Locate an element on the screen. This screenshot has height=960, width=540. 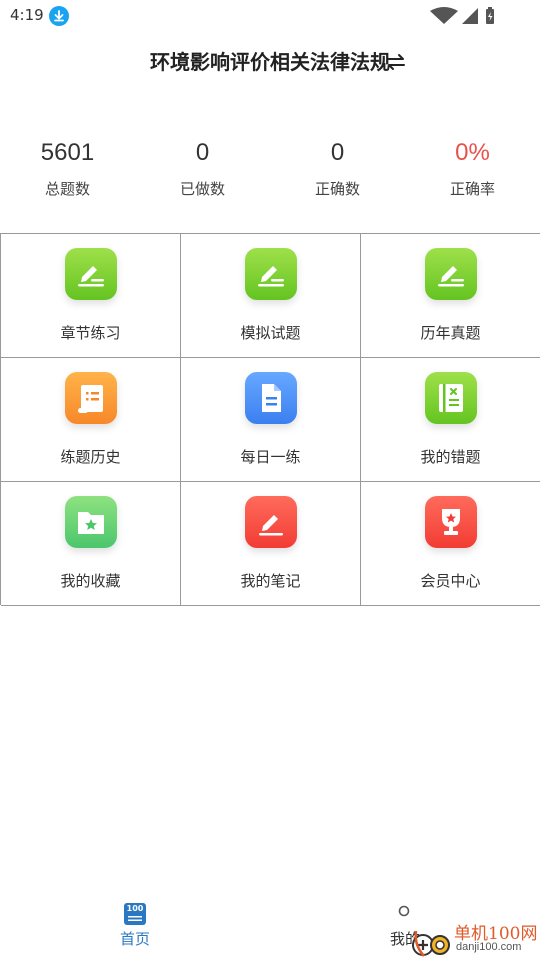
stat-value: 5601 is located at coordinates (67, 152).